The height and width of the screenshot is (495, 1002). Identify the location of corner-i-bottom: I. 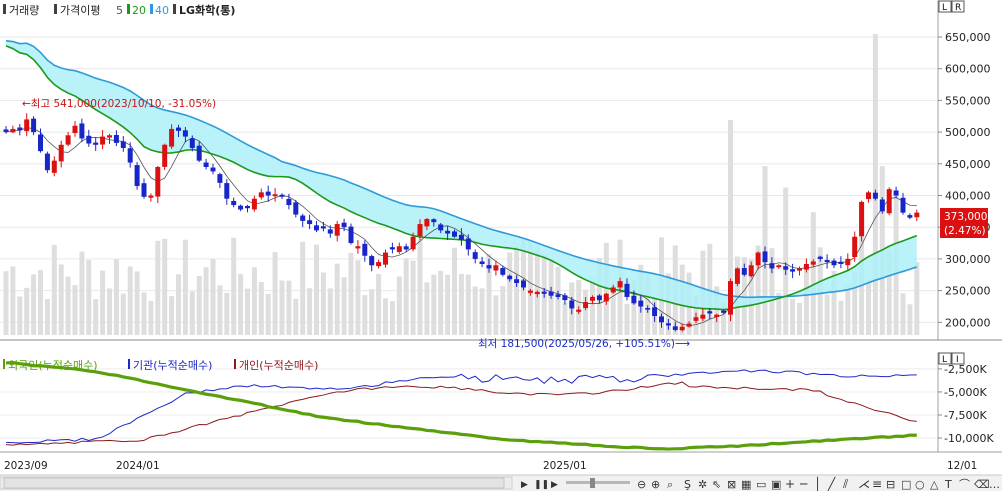
(957, 360).